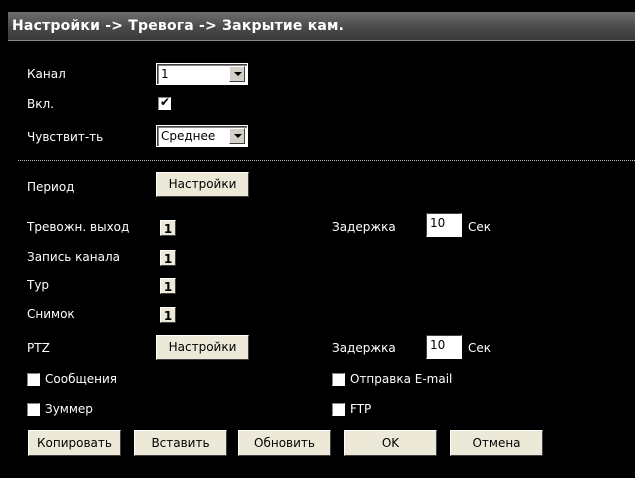 The image size is (635, 478). Describe the element at coordinates (65, 137) in the screenshot. I see `sensitivity-label: Чувствит-ть` at that location.